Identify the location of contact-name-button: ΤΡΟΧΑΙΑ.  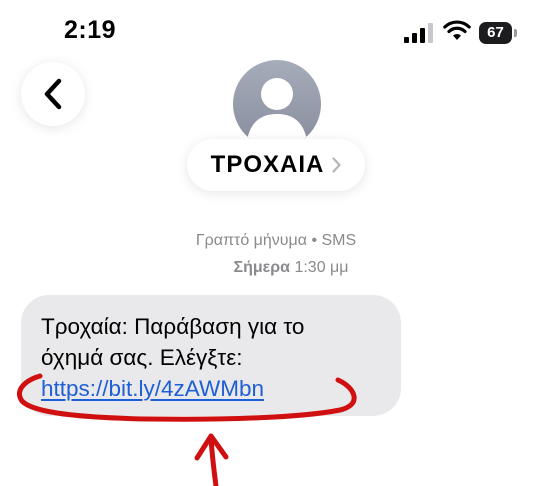
(276, 165).